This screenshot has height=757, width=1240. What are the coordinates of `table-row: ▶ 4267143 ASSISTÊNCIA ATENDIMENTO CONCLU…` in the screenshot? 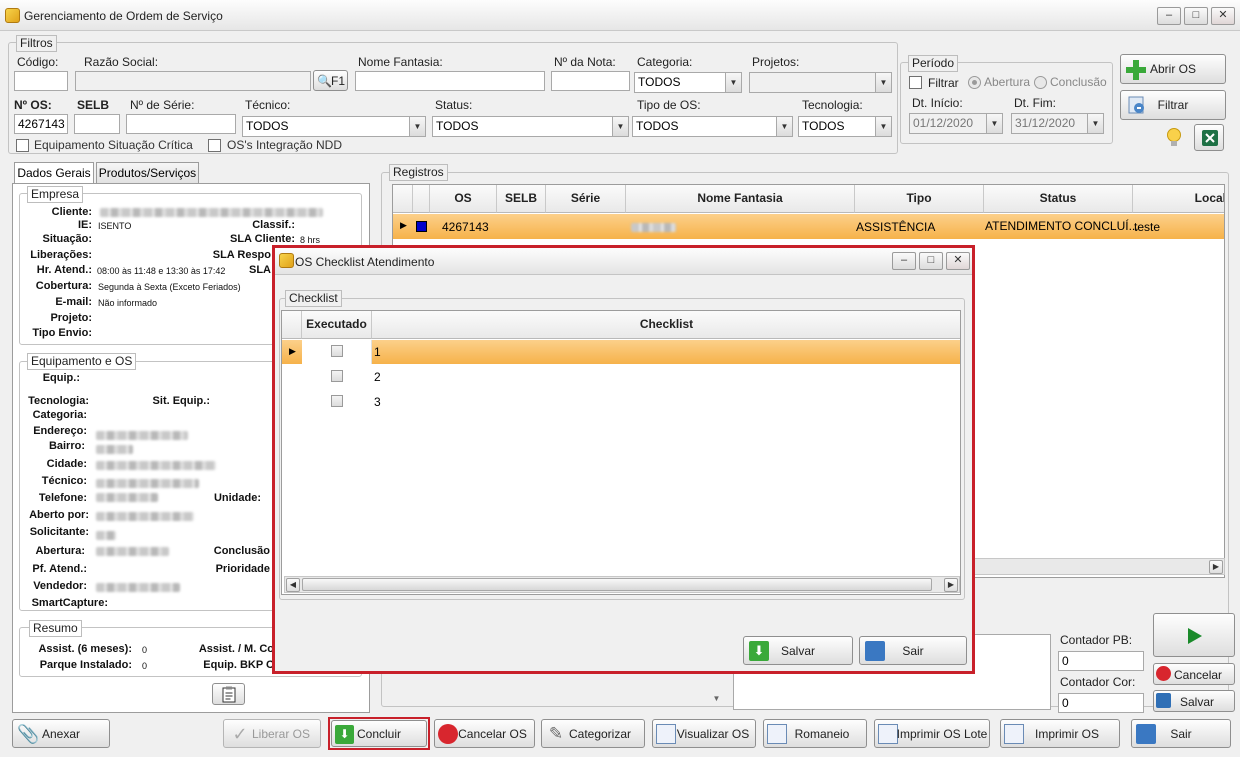 It's located at (808, 226).